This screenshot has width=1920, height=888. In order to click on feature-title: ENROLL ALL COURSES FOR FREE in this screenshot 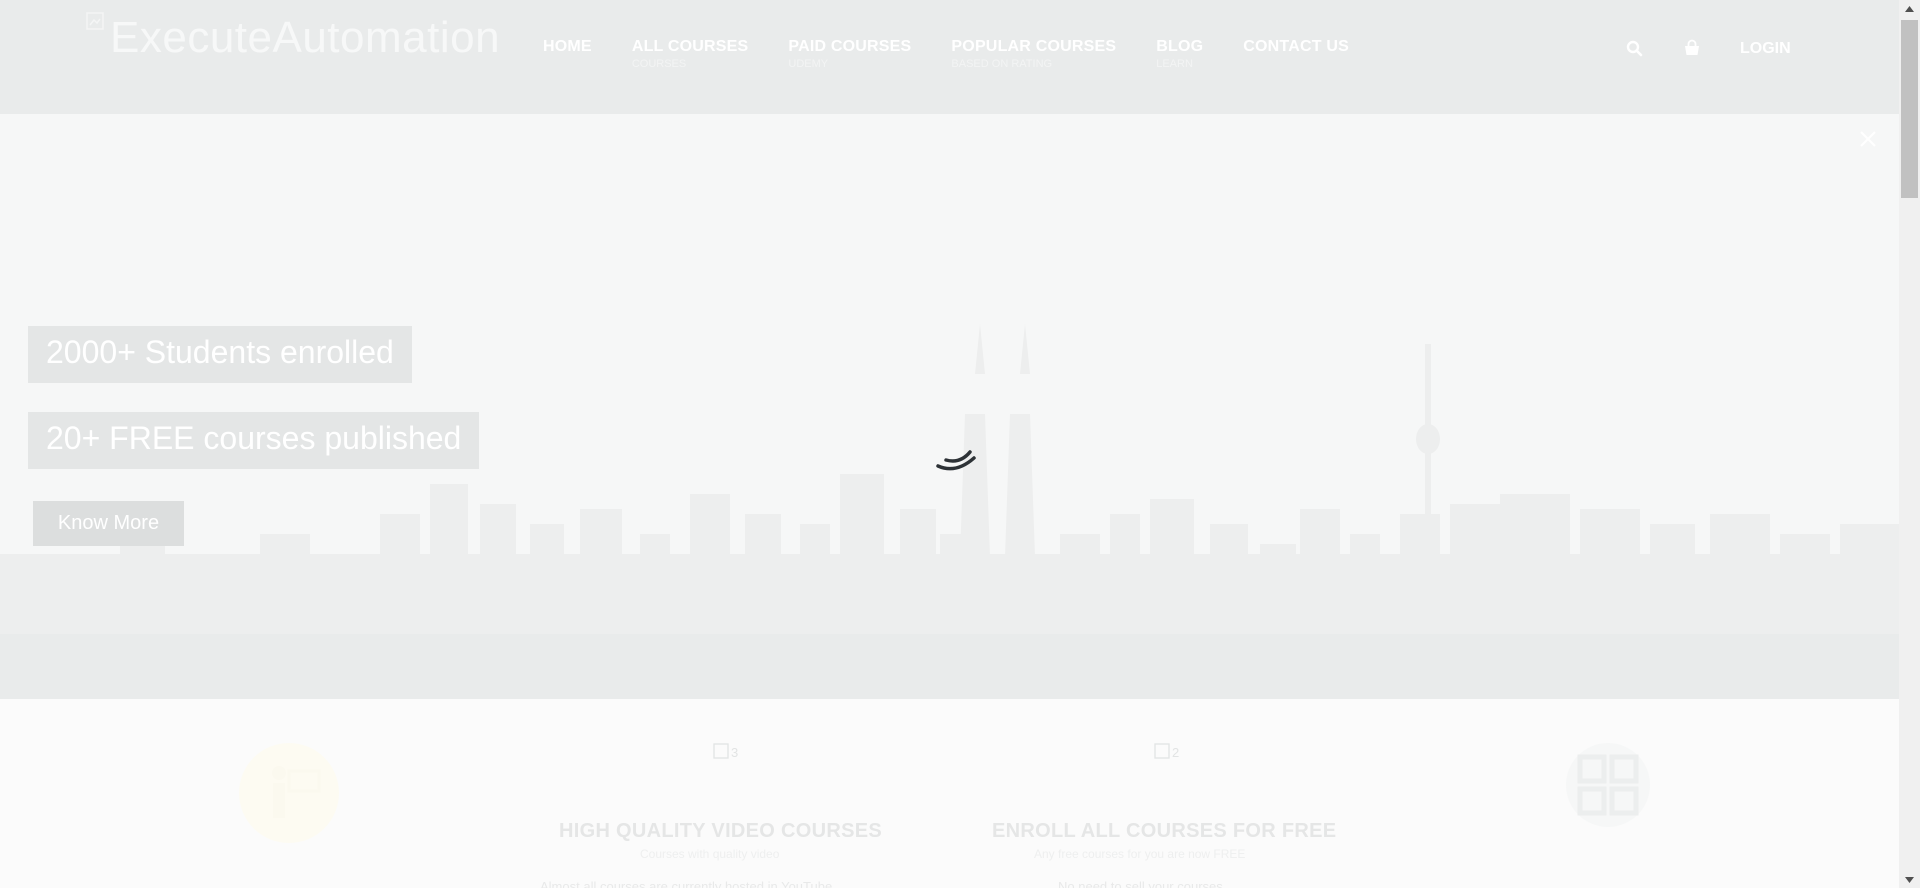, I will do `click(1164, 831)`.